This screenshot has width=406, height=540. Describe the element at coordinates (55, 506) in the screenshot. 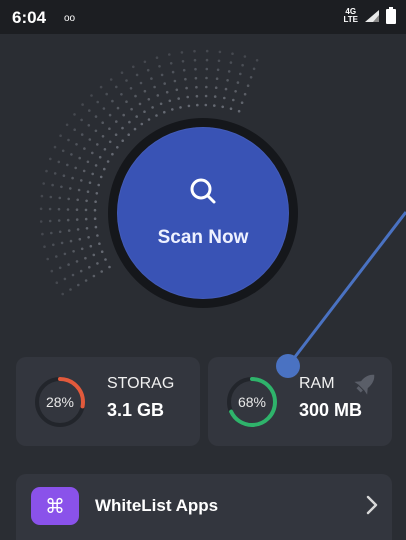

I see `command-icon: ⌘` at that location.